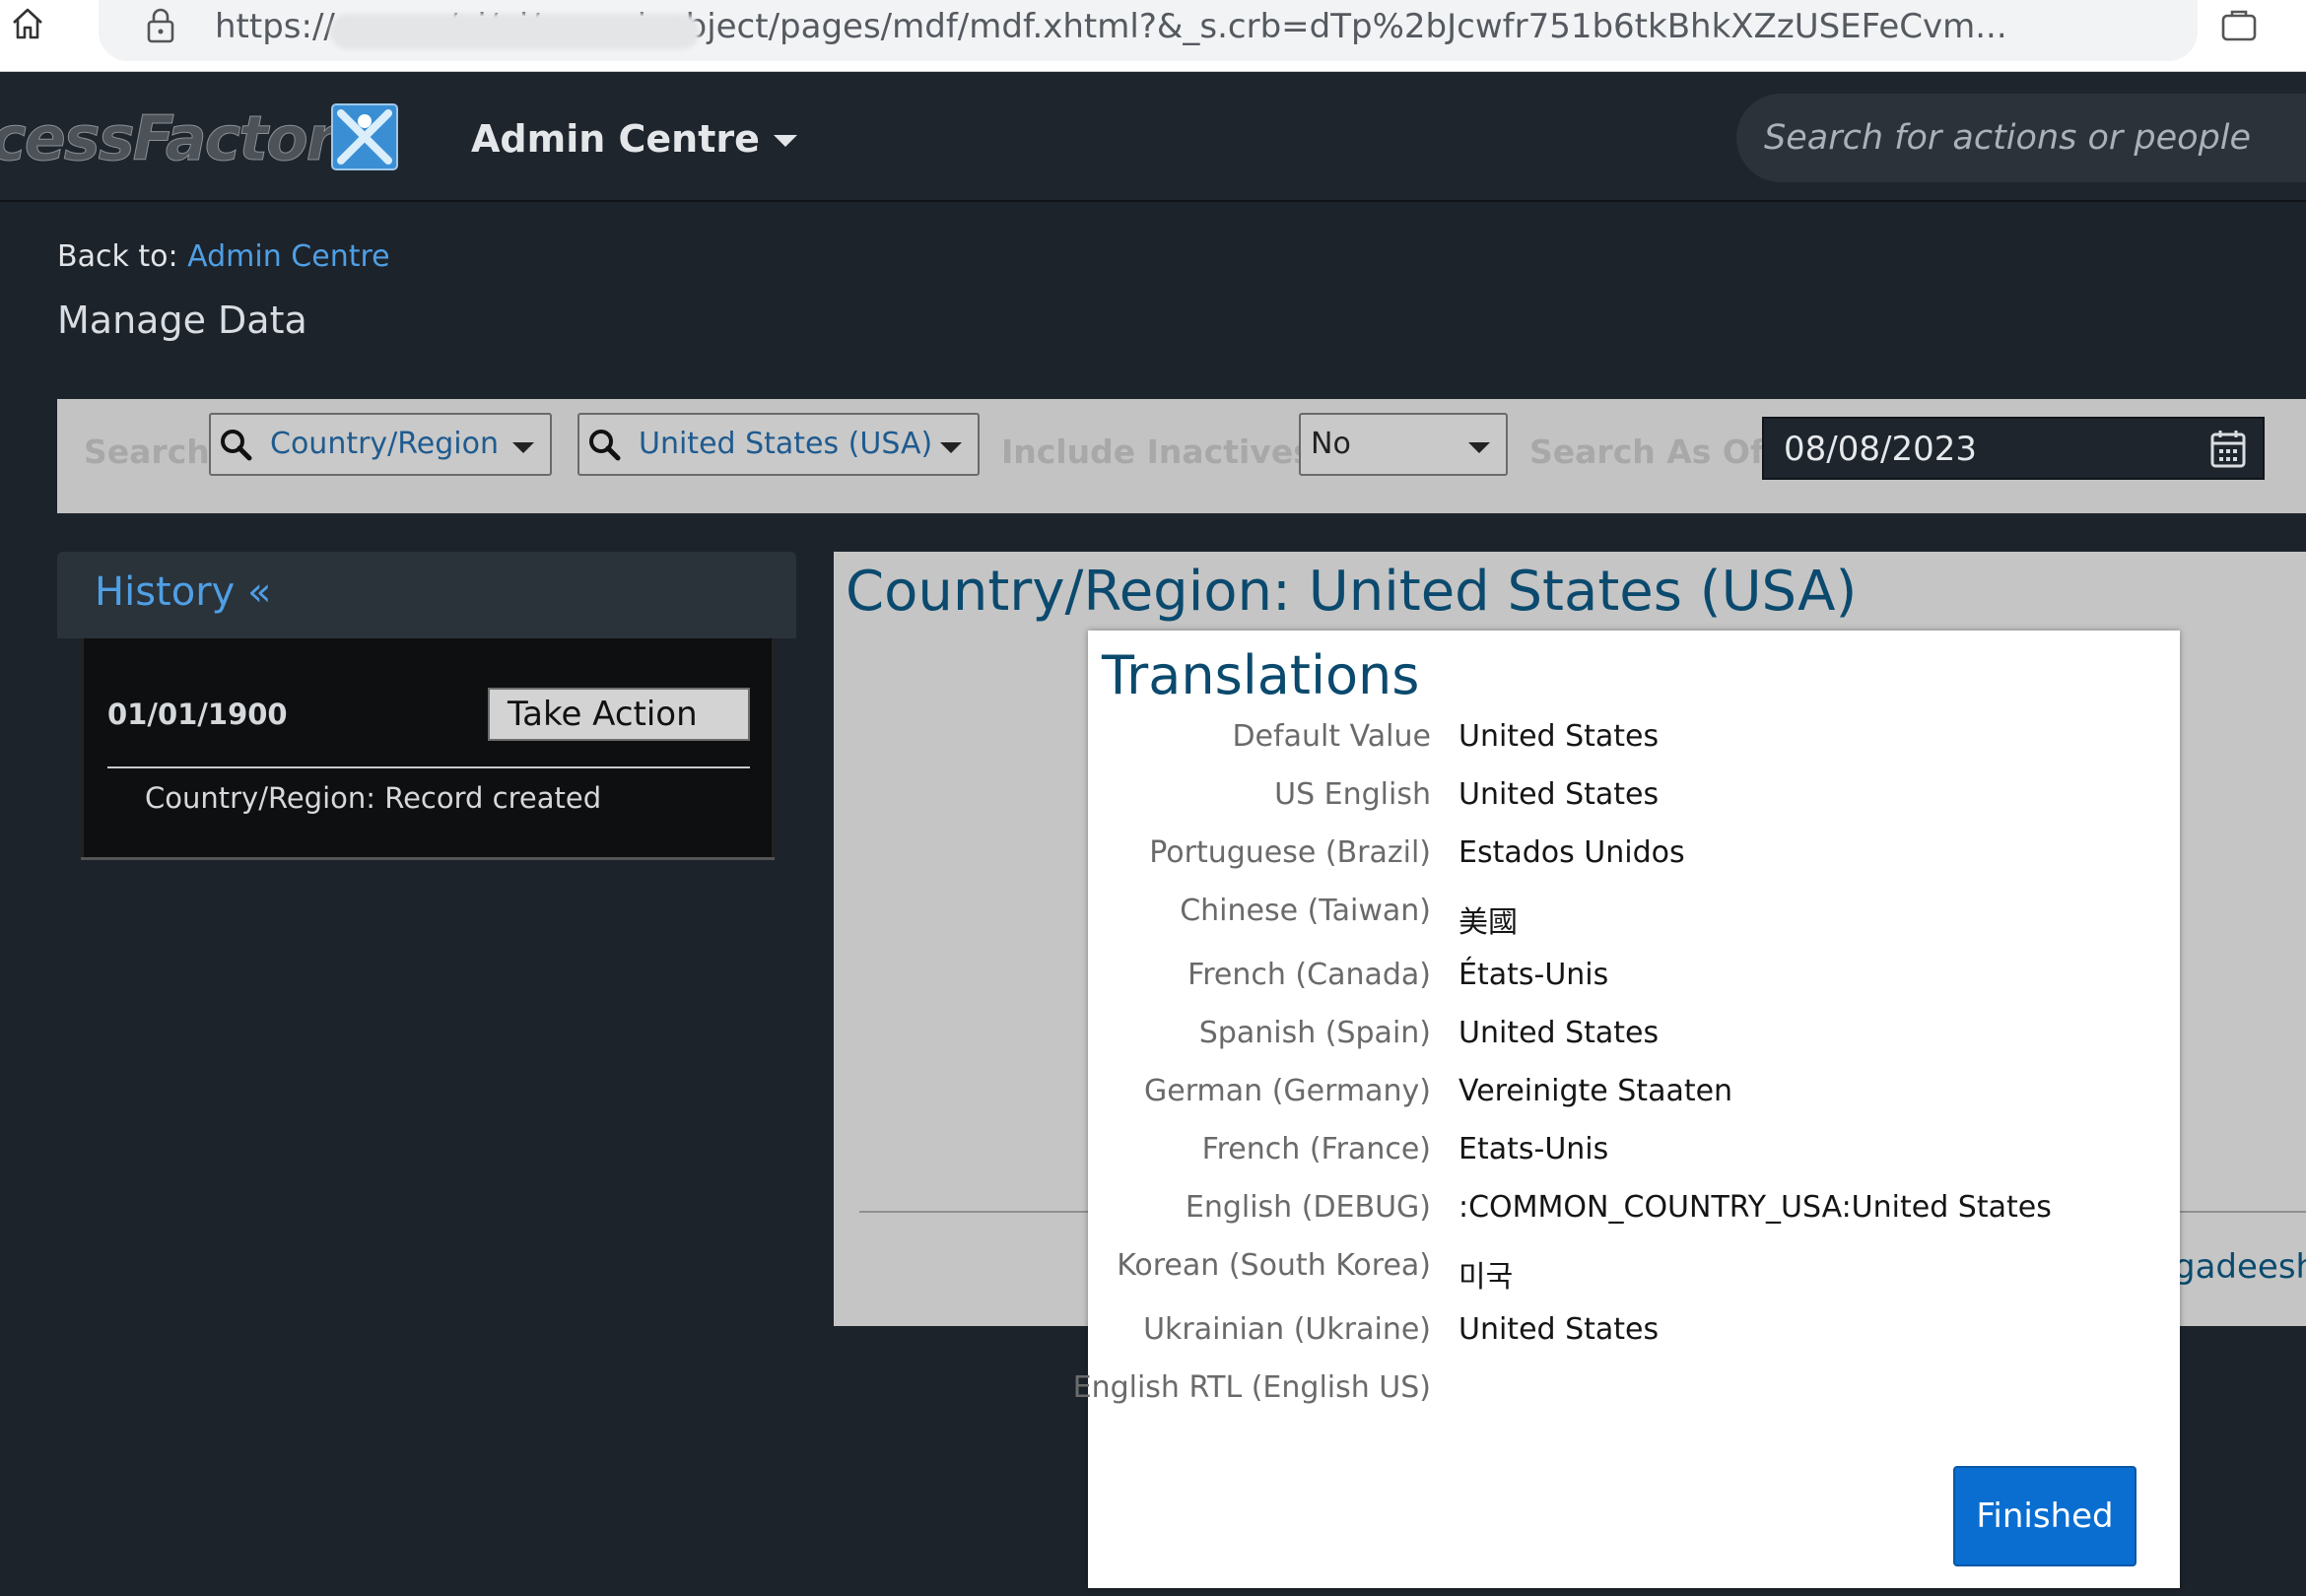 This screenshot has height=1596, width=2306. I want to click on divider, so click(429, 767).